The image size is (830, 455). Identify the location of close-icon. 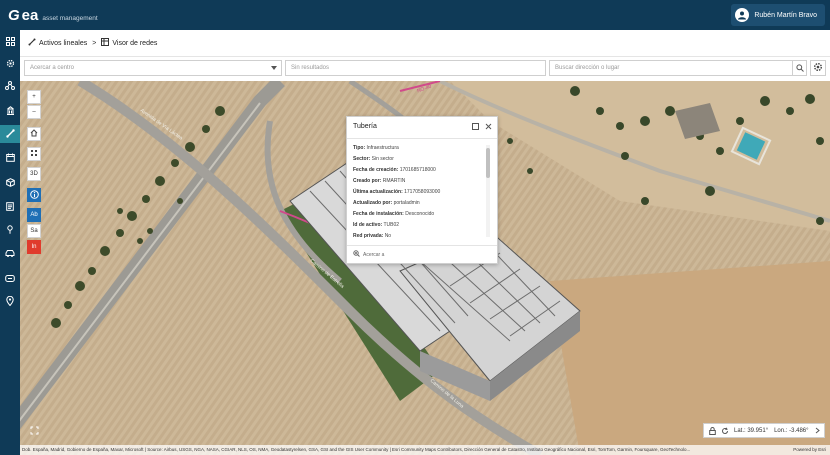
(488, 126).